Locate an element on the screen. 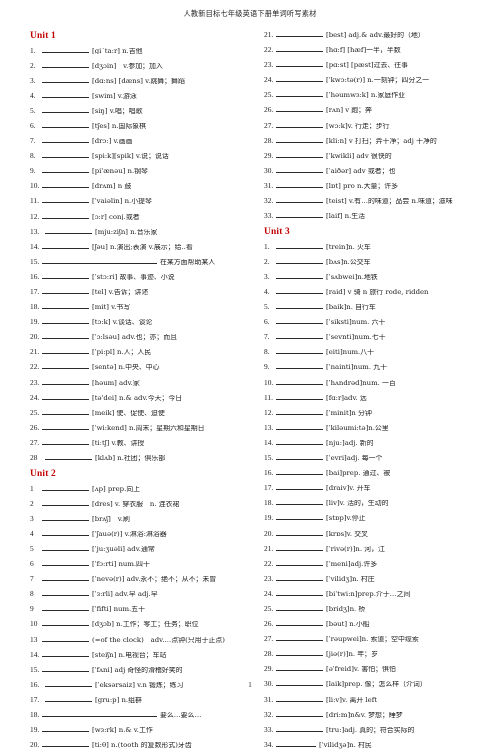  vocab-entry: 12. [ˈminit]n 分钟 is located at coordinates (374, 413).